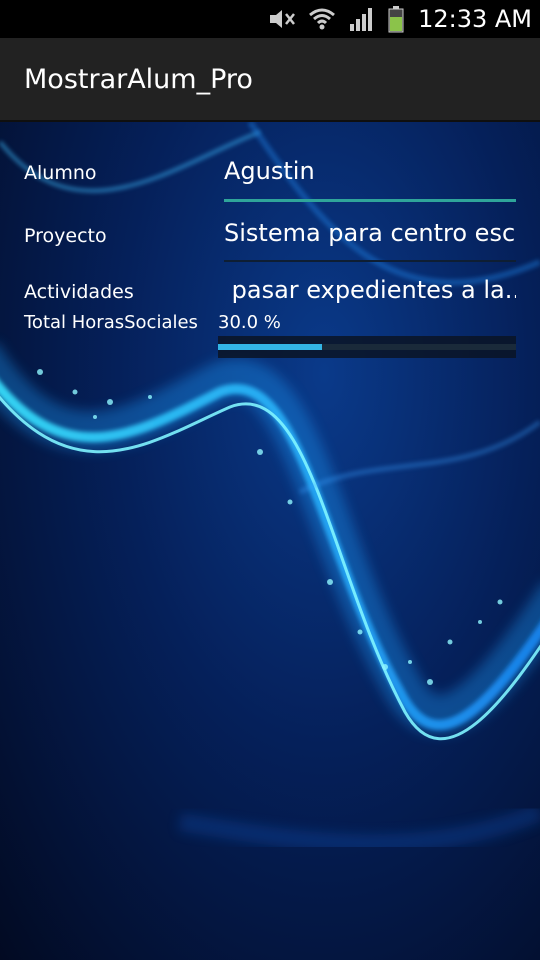  I want to click on status-bar: 12:33 AM, so click(270, 19).